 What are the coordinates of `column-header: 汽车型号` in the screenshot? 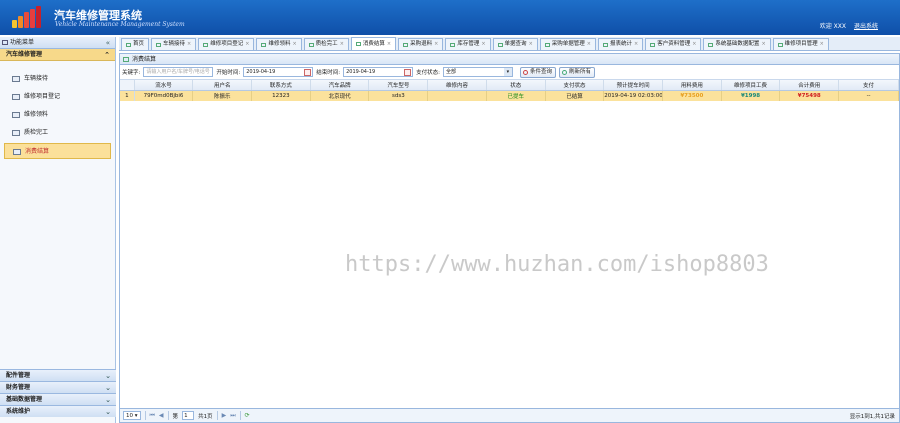 It's located at (398, 85).